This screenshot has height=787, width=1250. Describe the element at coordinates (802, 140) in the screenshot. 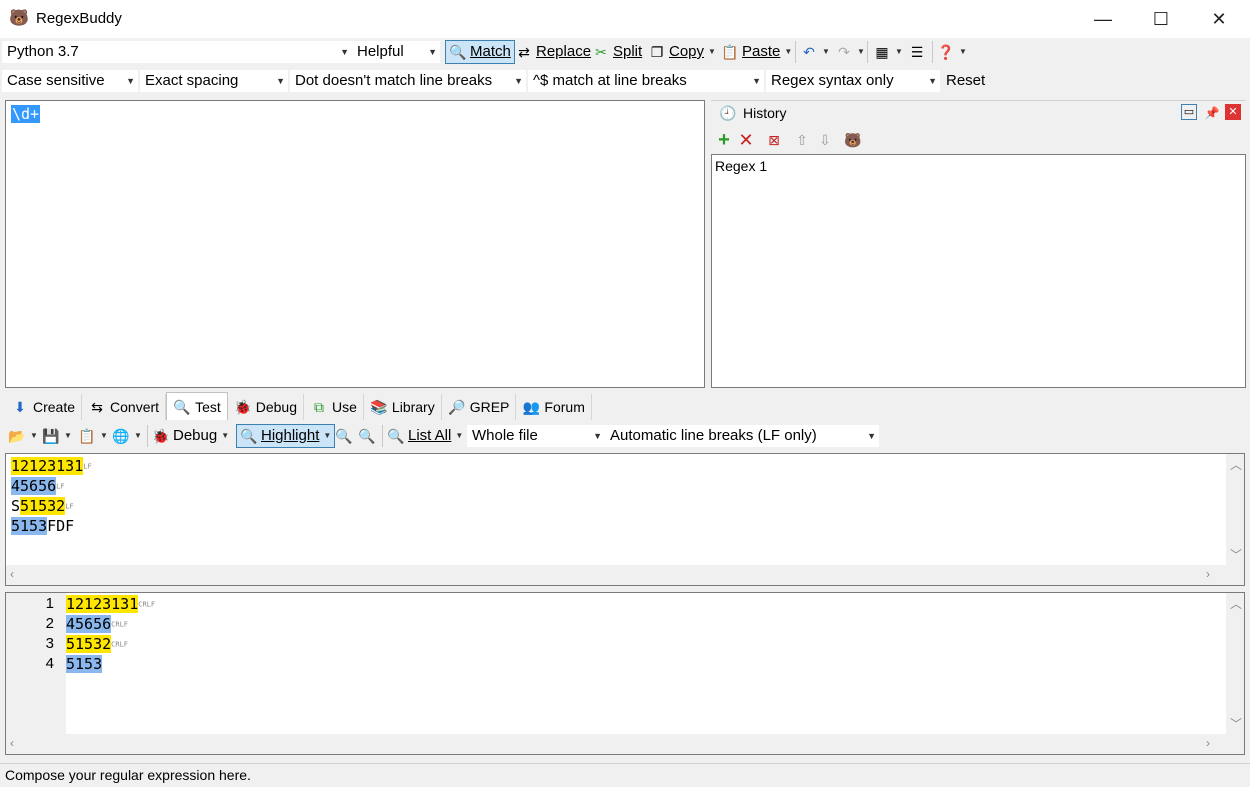

I see `move-up-icon: ⇧` at that location.